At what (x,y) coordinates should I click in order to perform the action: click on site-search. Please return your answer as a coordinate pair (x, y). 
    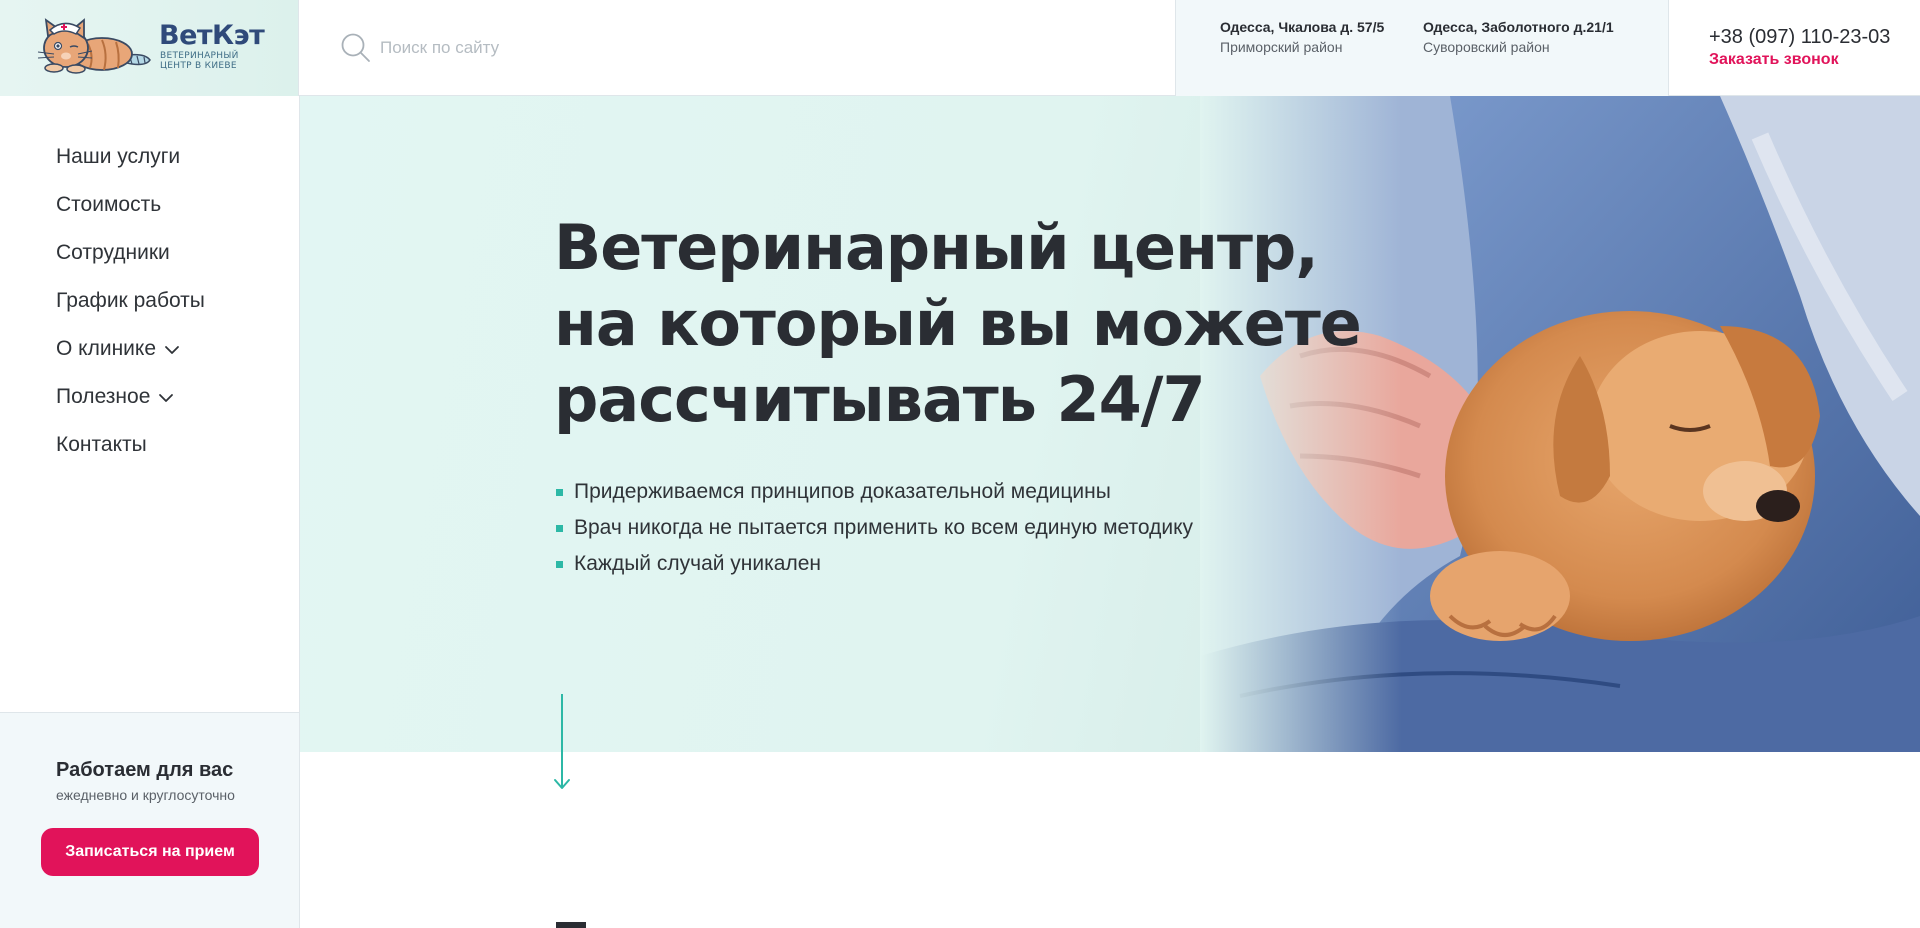
    Looking at the image, I should click on (540, 49).